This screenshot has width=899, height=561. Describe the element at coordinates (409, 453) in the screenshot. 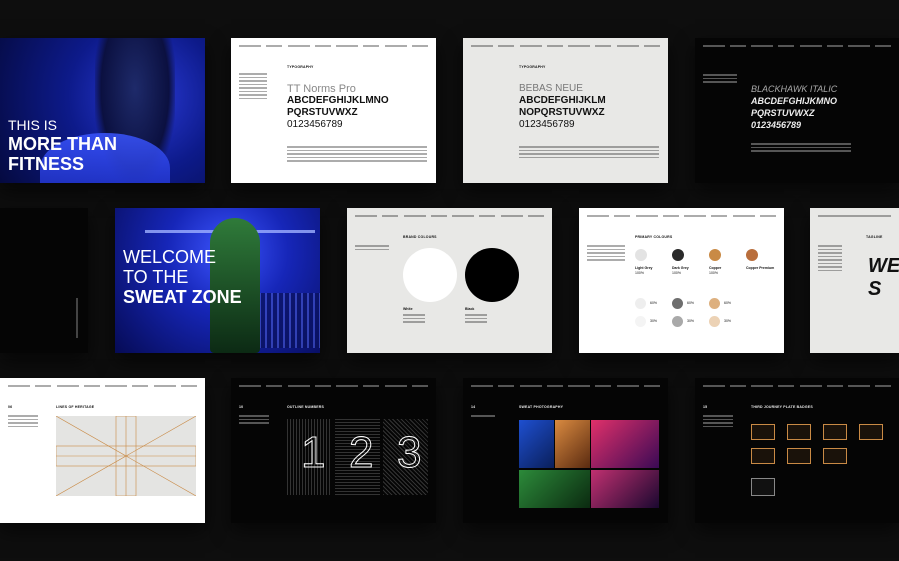

I see `outline-digit-3: 3` at that location.